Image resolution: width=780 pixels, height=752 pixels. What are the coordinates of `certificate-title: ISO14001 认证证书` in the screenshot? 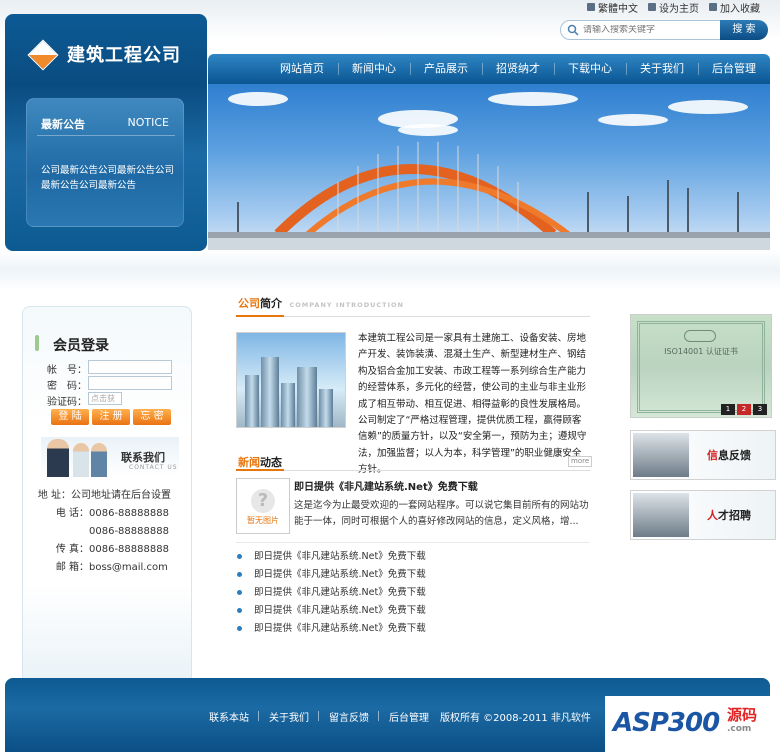 It's located at (701, 351).